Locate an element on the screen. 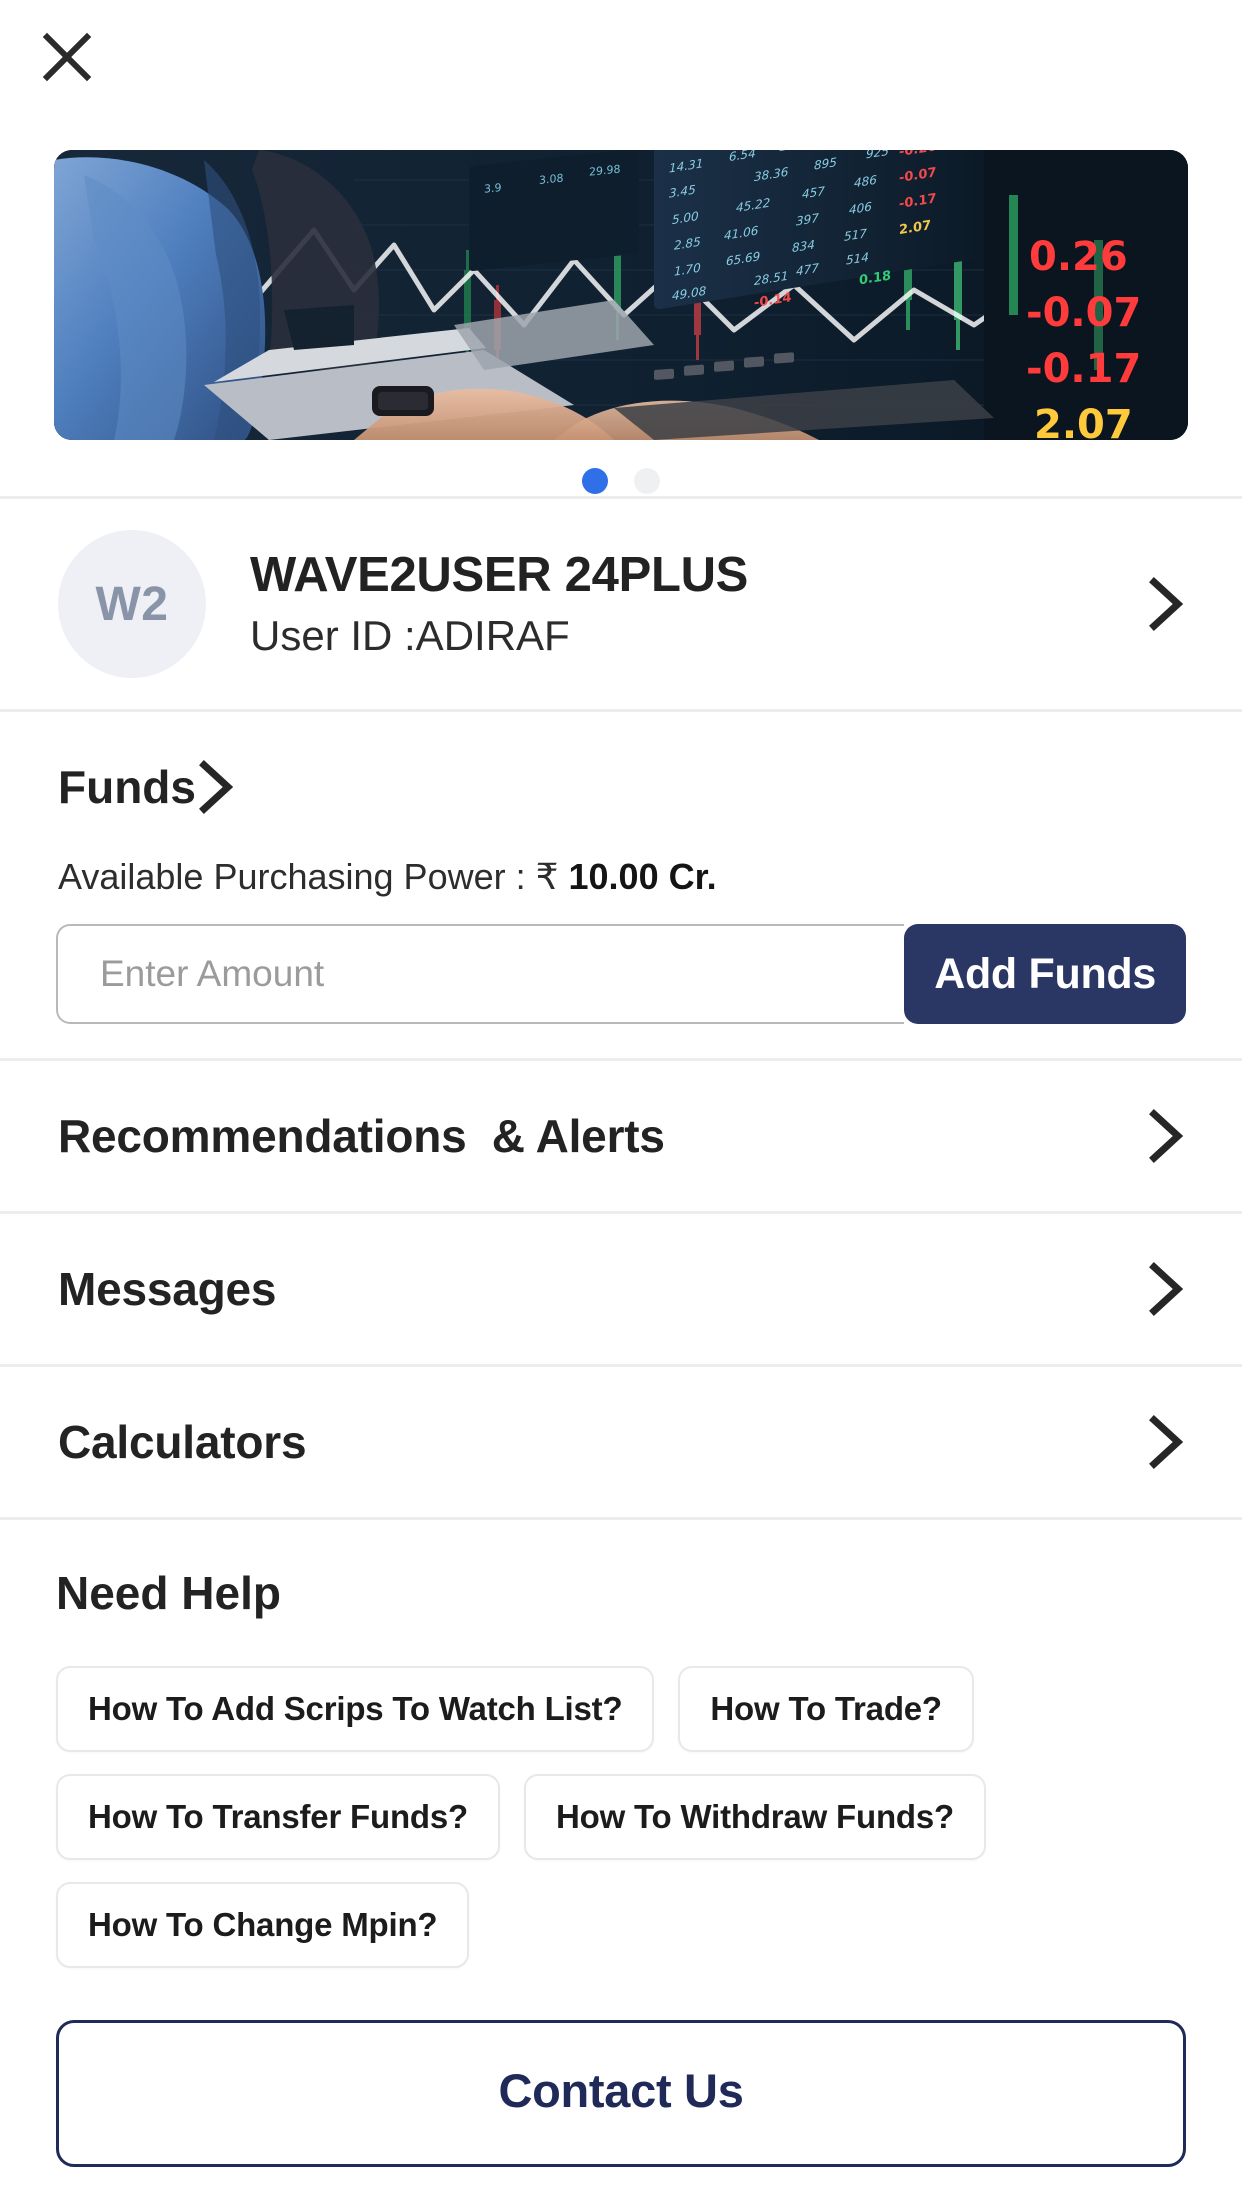  purchasing-power-line: Available Purchasing Power : ₹ 10.00 Cr. is located at coordinates (621, 877).